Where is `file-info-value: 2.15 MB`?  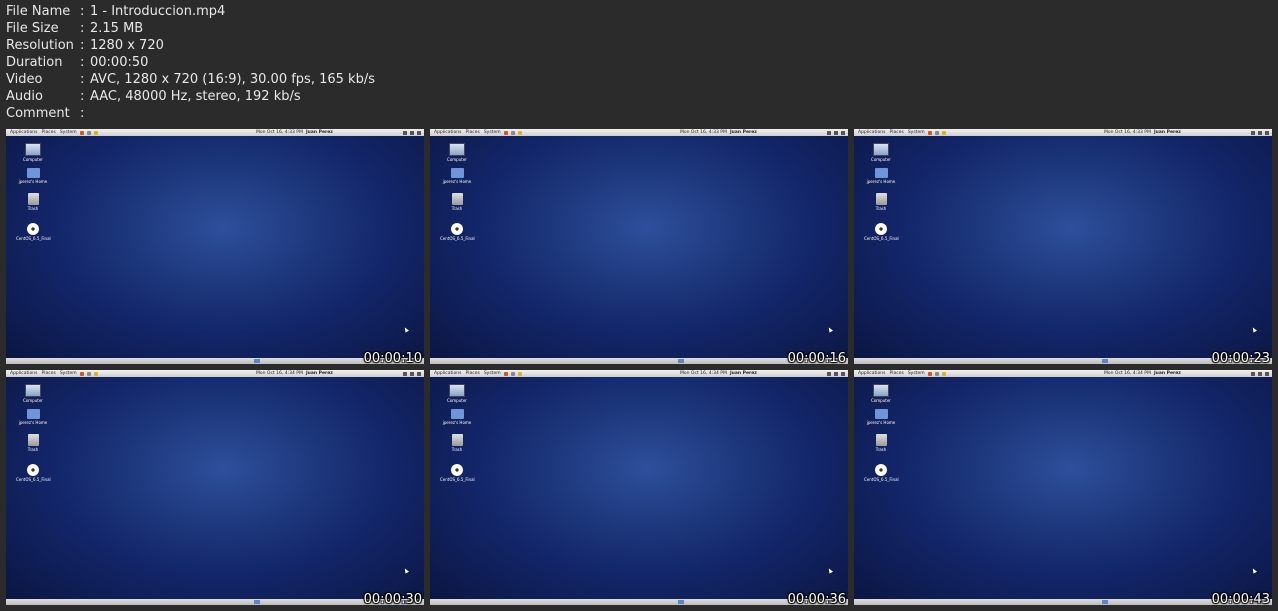 file-info-value: 2.15 MB is located at coordinates (117, 28).